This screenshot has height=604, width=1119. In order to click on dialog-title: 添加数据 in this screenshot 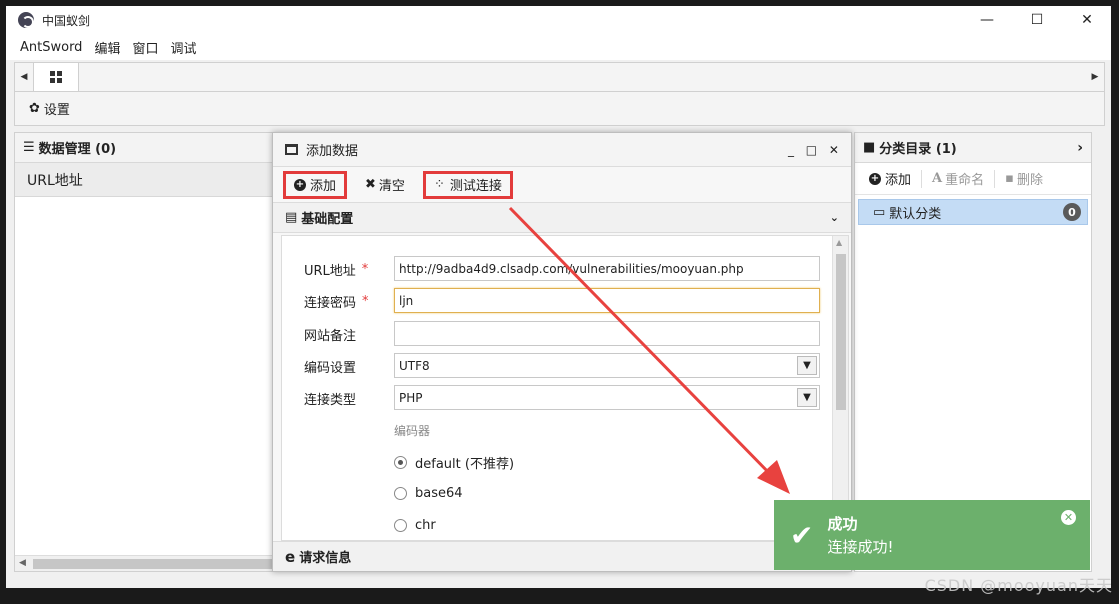, I will do `click(332, 151)`.